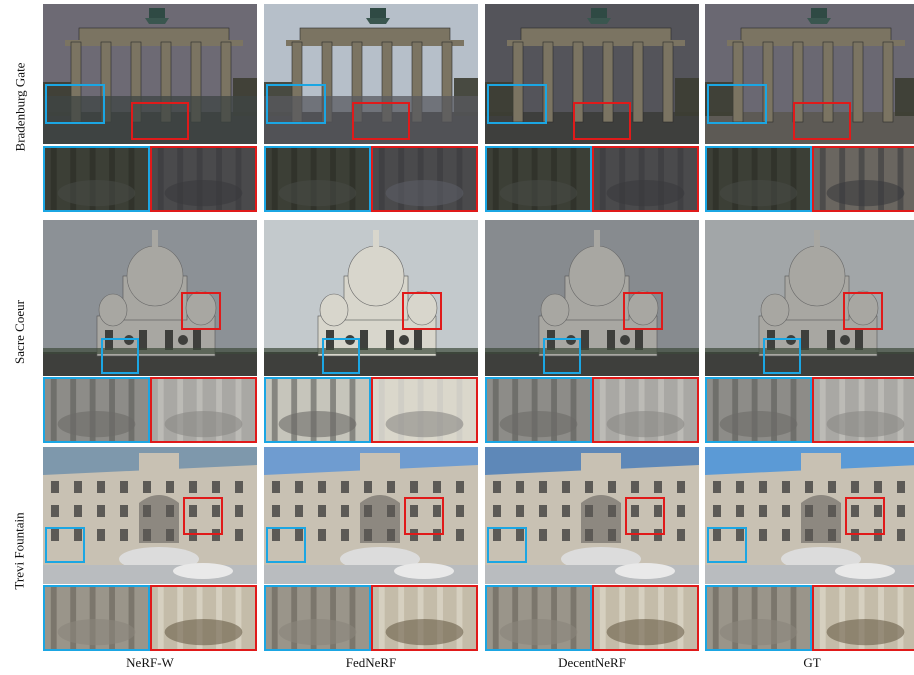 The width and height of the screenshot is (914, 675). I want to click on cell-trevi-fountain-fednerf, so click(371, 549).